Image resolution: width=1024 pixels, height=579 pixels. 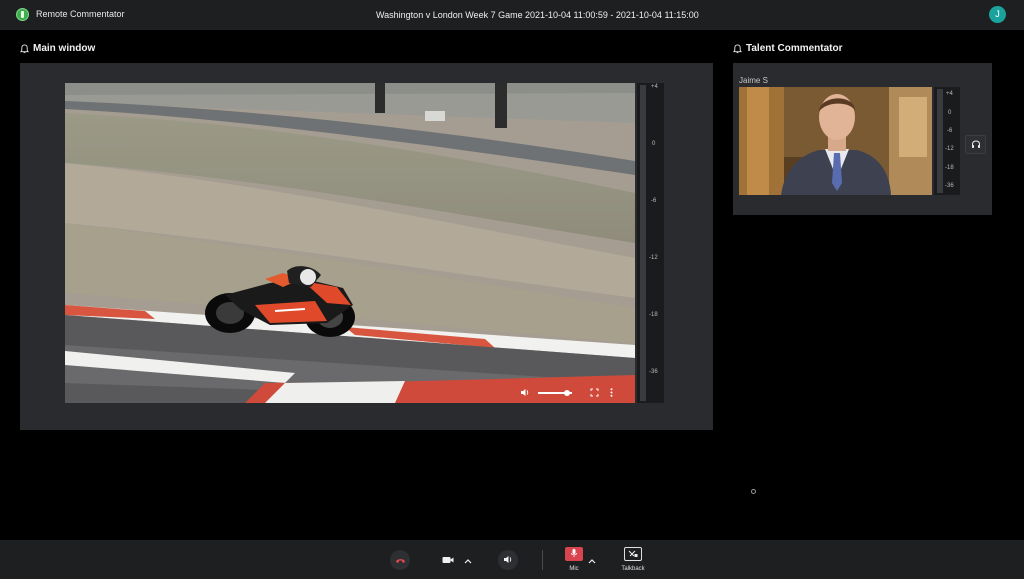 I want to click on talent-video-still, so click(x=835, y=141).